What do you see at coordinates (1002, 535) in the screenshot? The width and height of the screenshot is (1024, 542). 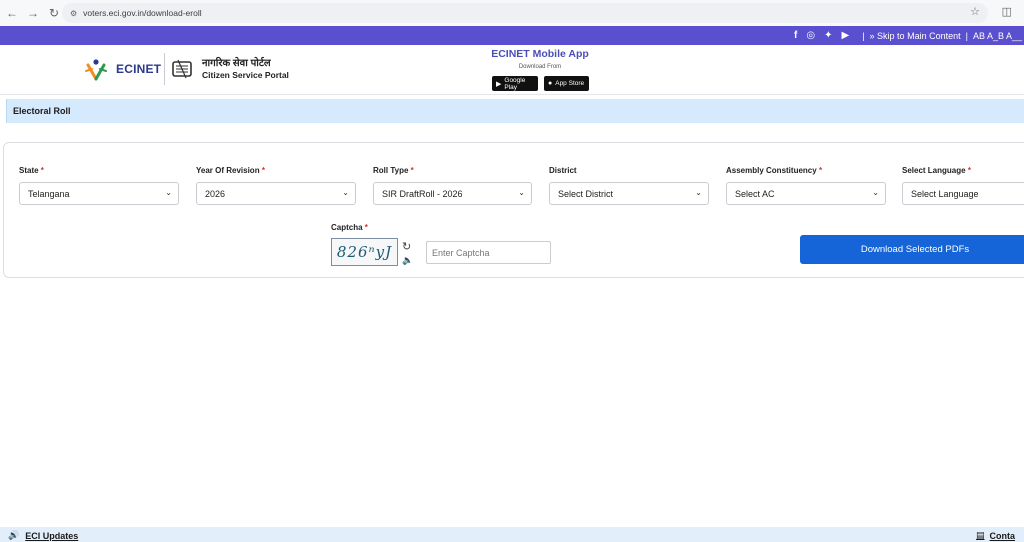 I see `contact-label: Conta` at bounding box center [1002, 535].